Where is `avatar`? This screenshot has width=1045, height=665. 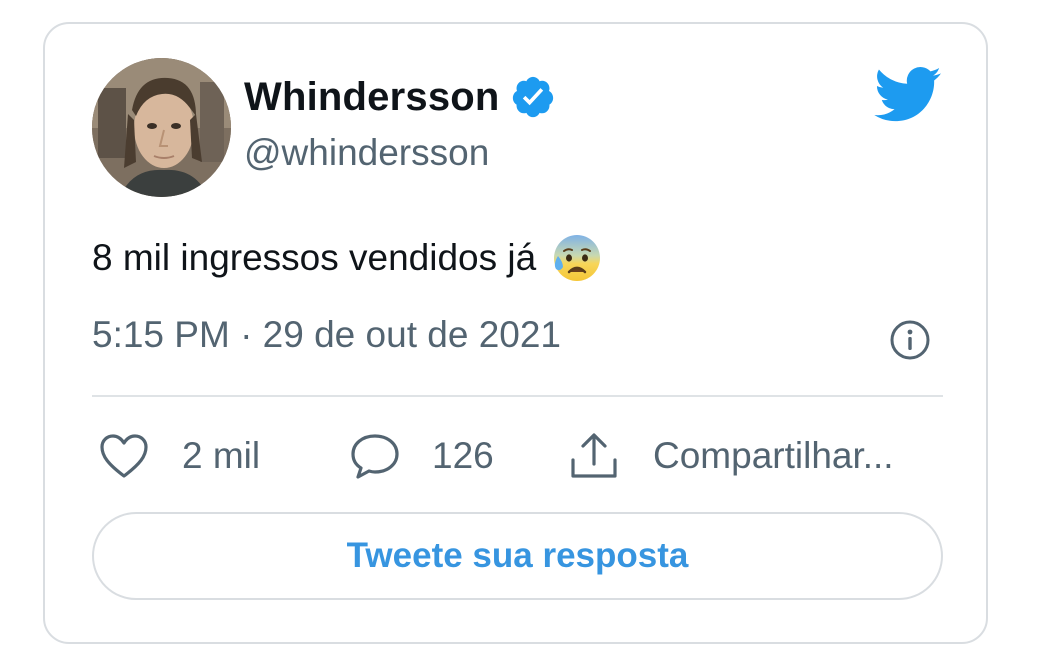 avatar is located at coordinates (161, 127).